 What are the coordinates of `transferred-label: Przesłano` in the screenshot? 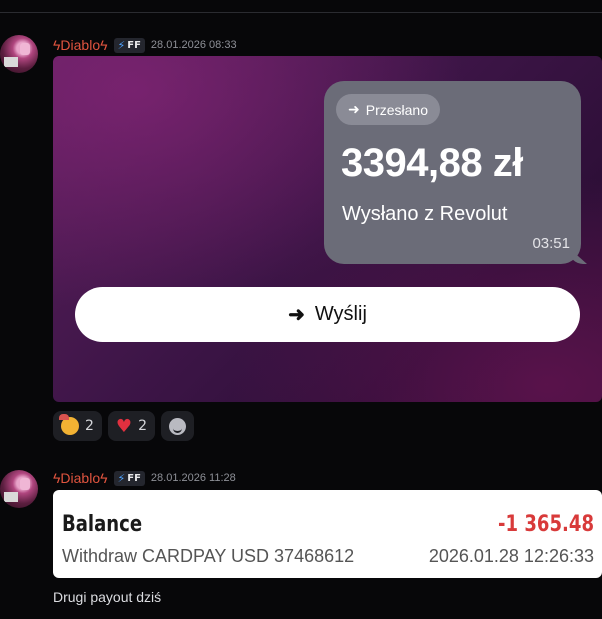 It's located at (396, 109).